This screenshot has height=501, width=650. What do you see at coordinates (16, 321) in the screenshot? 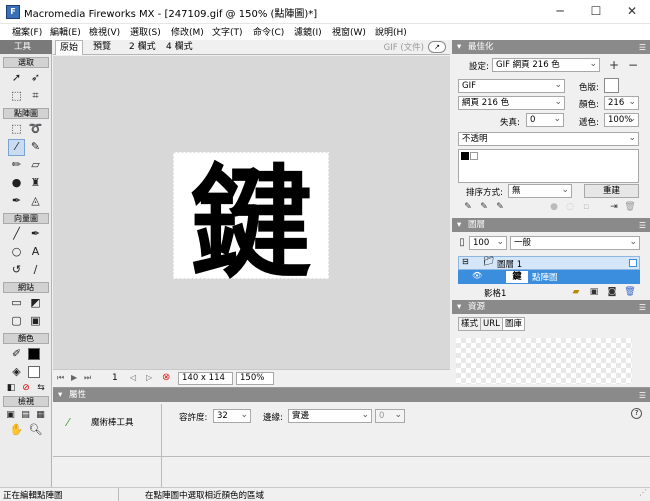
I see `hide-slices-icon: ▢` at bounding box center [16, 321].